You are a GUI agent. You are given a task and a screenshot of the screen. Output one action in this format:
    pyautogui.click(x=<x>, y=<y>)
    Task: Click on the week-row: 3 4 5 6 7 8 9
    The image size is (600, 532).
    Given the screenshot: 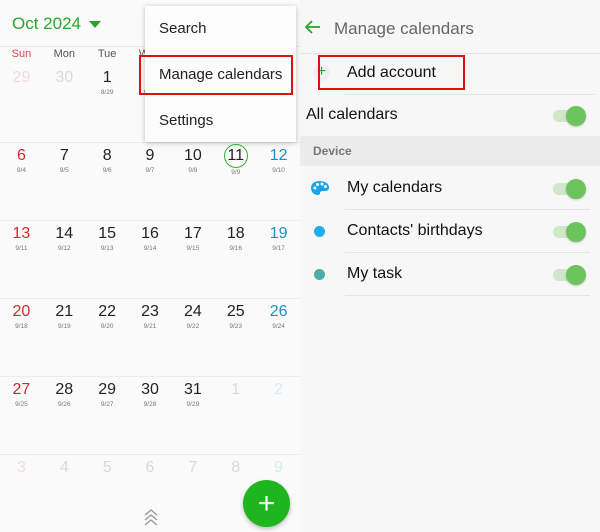 What is the action you would take?
    pyautogui.click(x=150, y=468)
    